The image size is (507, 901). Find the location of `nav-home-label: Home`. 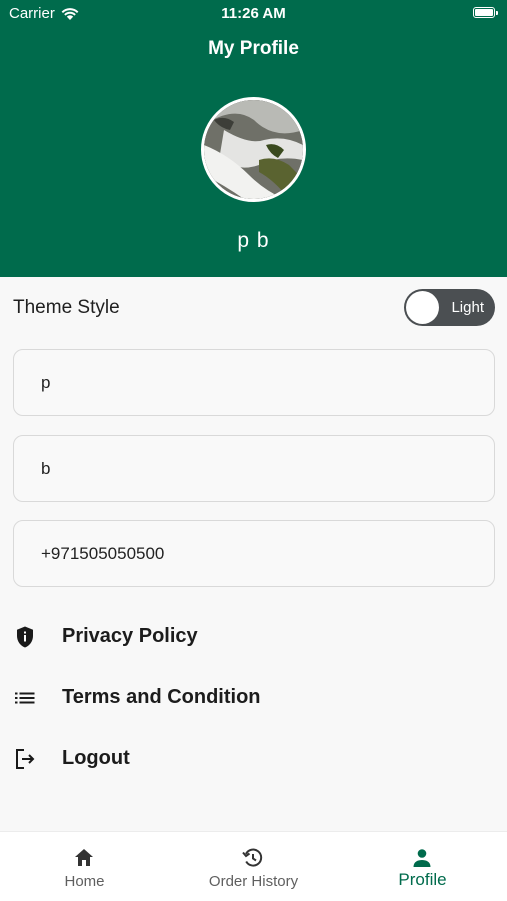

nav-home-label: Home is located at coordinates (84, 881).